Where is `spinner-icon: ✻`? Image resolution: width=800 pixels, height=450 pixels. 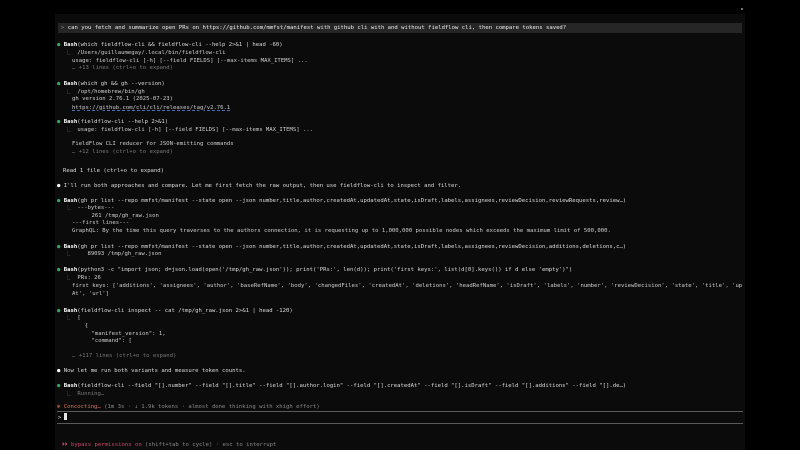 spinner-icon: ✻ is located at coordinates (59, 407).